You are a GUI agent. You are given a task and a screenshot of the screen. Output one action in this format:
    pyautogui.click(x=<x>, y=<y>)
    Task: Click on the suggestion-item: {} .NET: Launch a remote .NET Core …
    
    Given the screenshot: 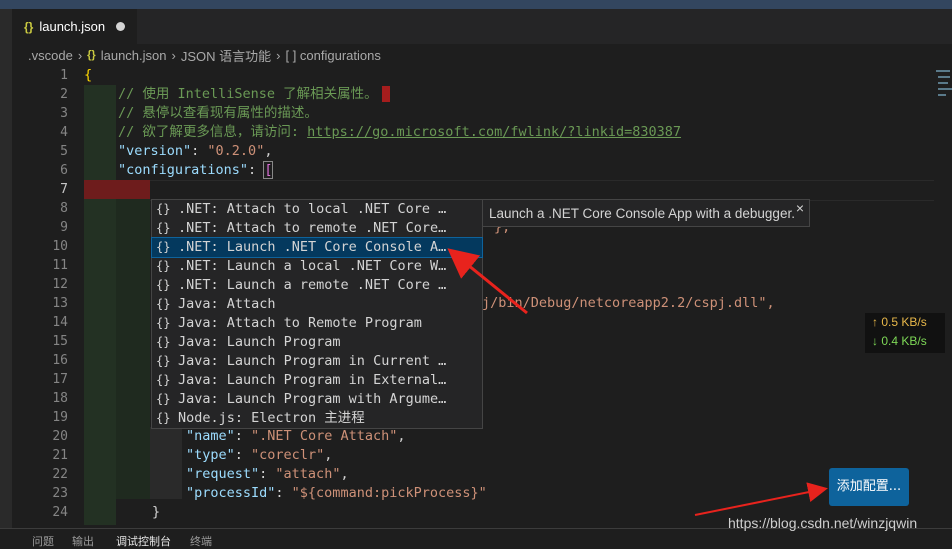 What is the action you would take?
    pyautogui.click(x=317, y=285)
    